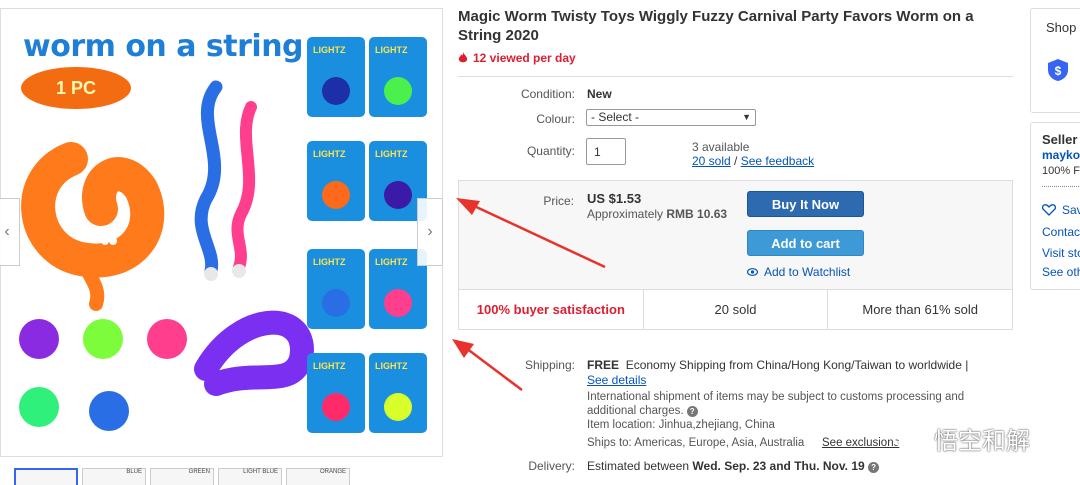 The height and width of the screenshot is (485, 1080). I want to click on mint-worm, so click(39, 407).